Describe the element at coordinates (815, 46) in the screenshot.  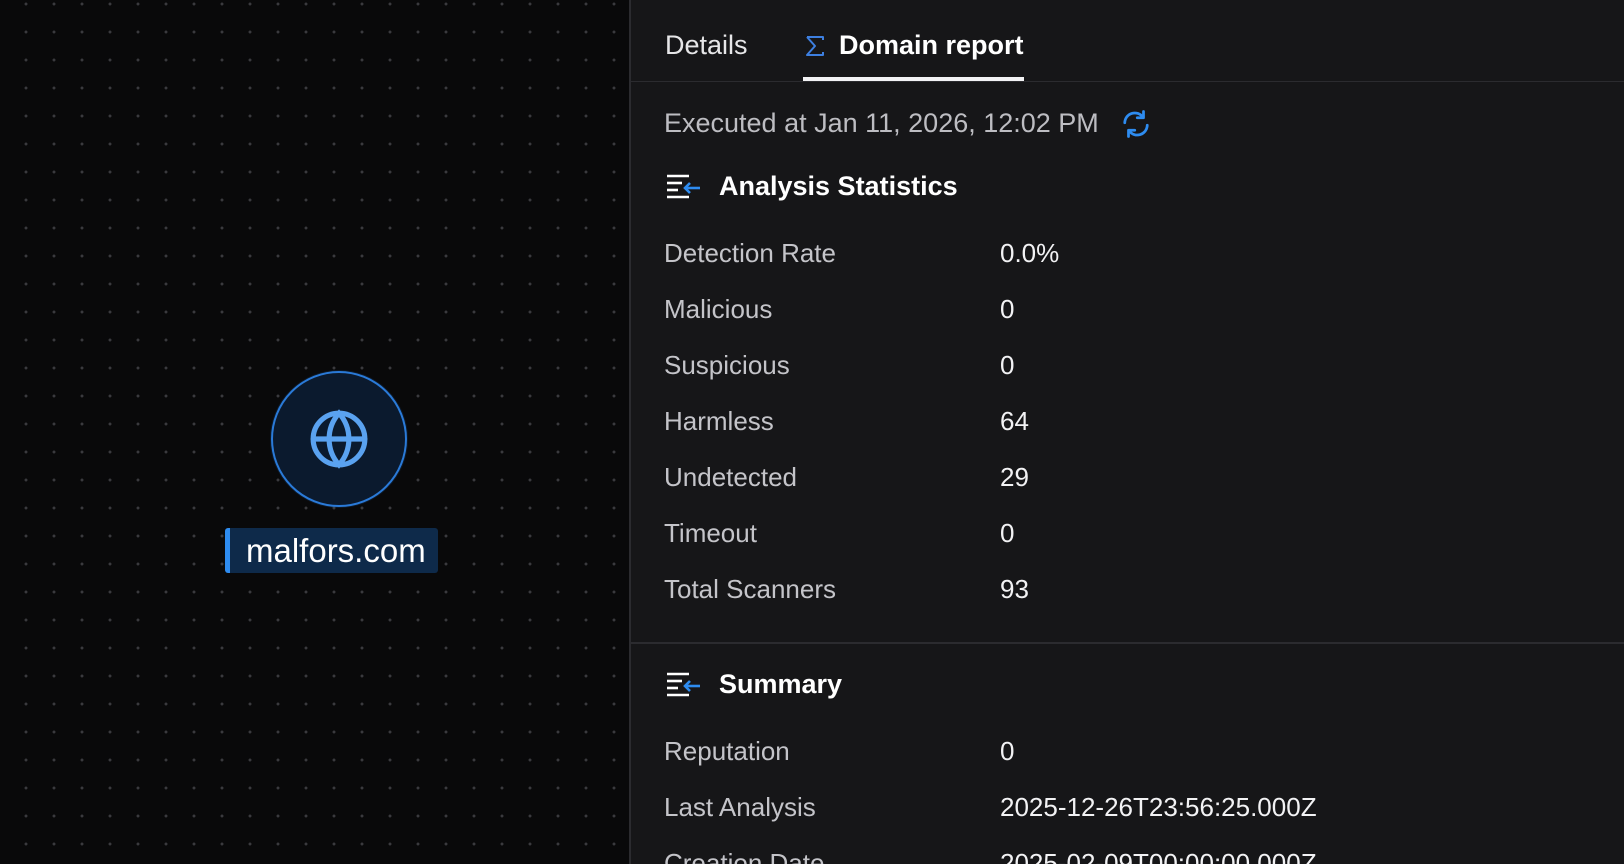
I see `sigma-icon` at that location.